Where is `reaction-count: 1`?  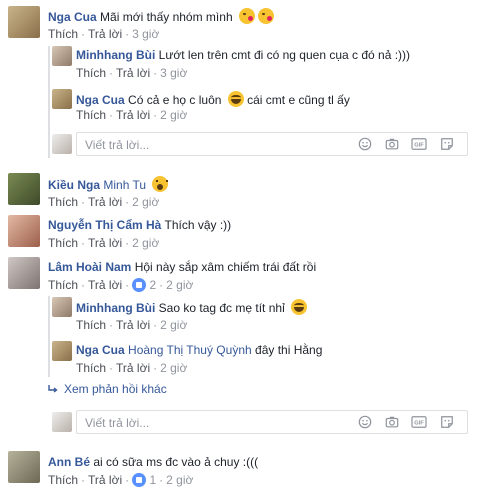 reaction-count: 1 is located at coordinates (152, 480).